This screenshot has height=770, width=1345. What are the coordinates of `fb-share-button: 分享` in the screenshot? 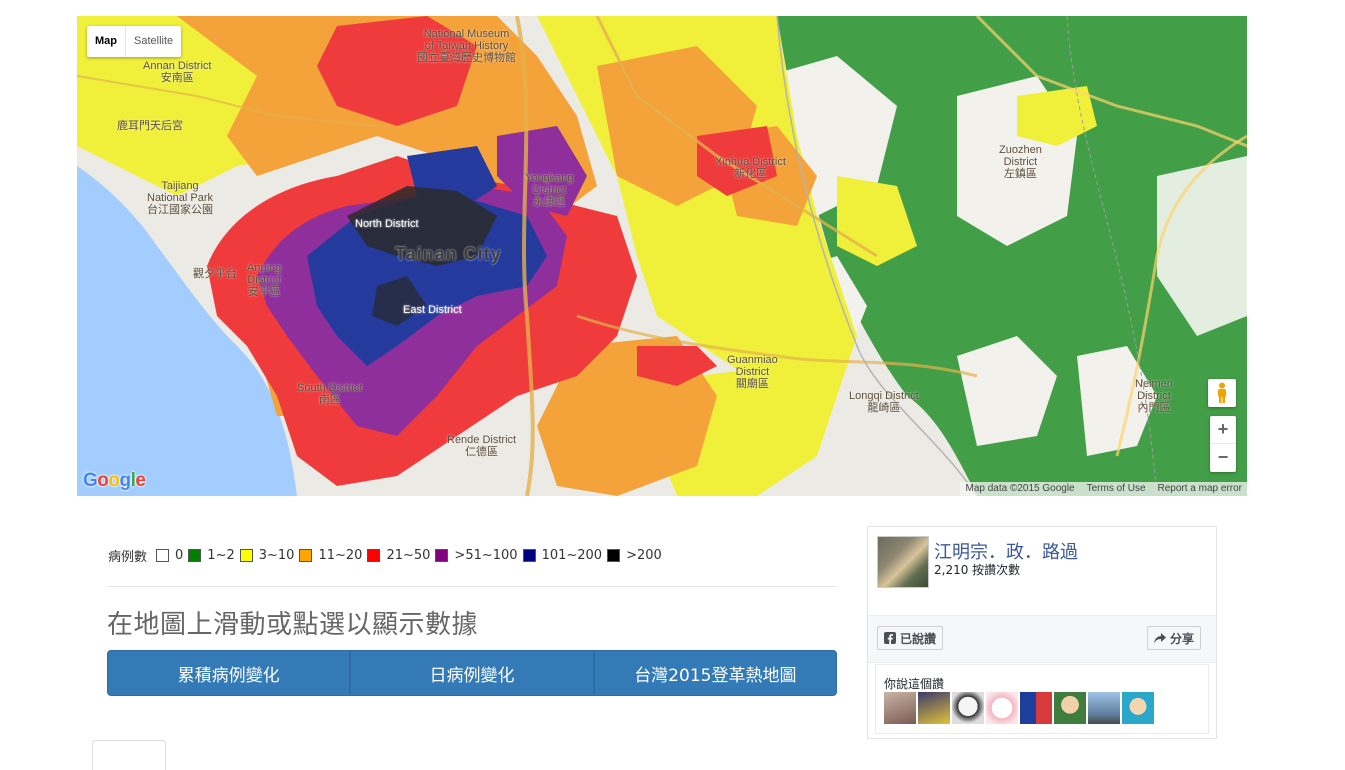 It's located at (1174, 638).